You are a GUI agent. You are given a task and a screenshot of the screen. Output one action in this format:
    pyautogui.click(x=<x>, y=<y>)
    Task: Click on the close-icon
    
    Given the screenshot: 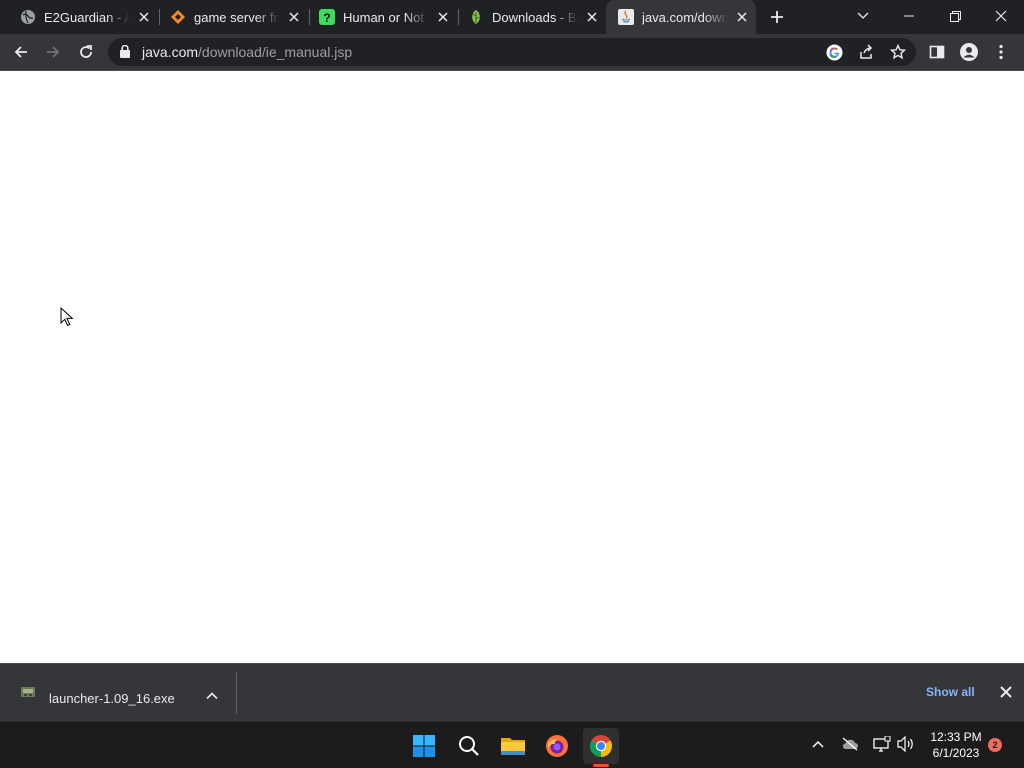 What is the action you would take?
    pyautogui.click(x=1001, y=16)
    